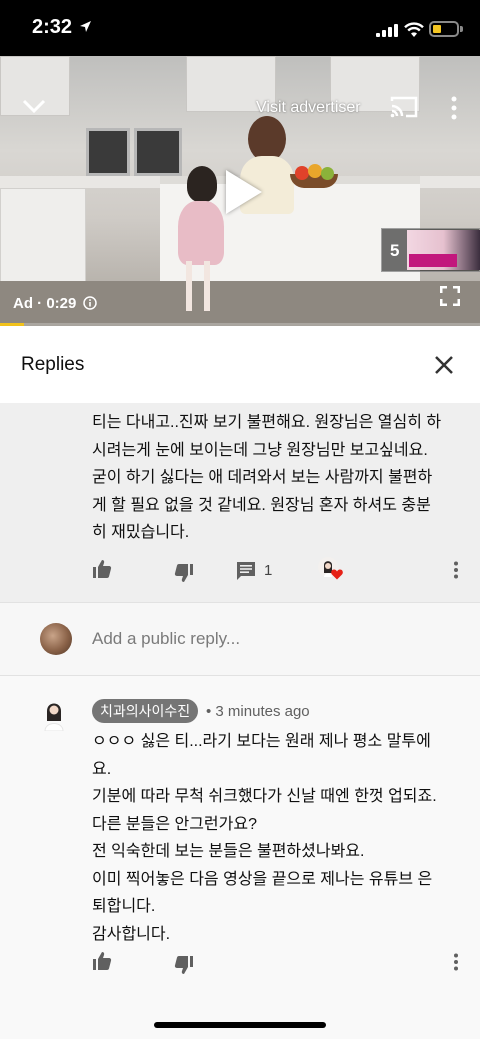 The width and height of the screenshot is (480, 1039). I want to click on signal-icon, so click(387, 30).